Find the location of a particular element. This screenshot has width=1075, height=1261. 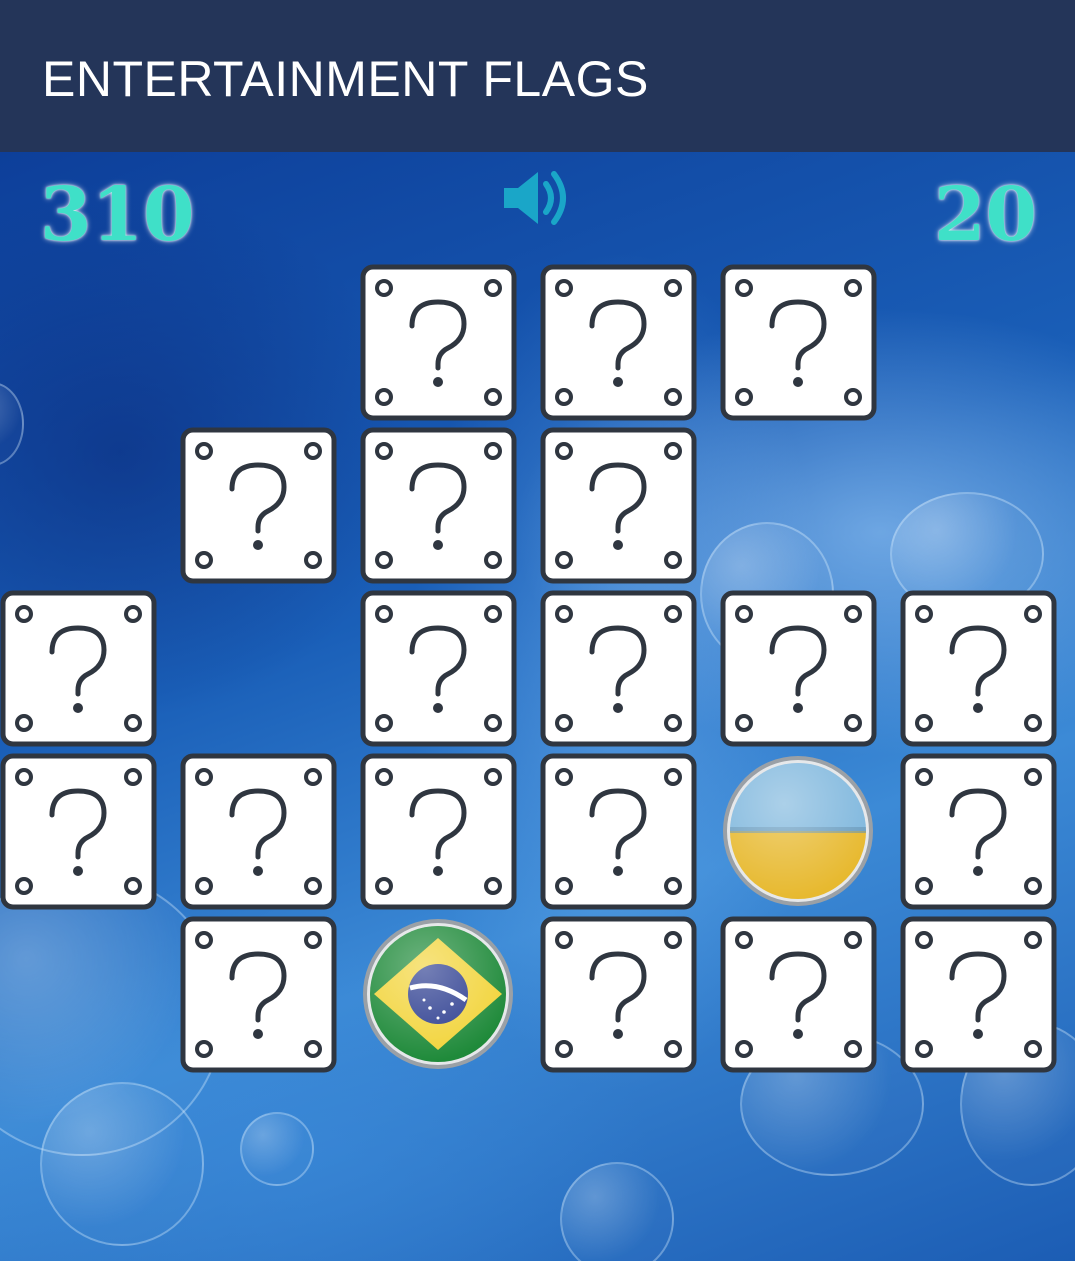

app-title: ENTERTAINMENT FLAGS is located at coordinates (345, 79).